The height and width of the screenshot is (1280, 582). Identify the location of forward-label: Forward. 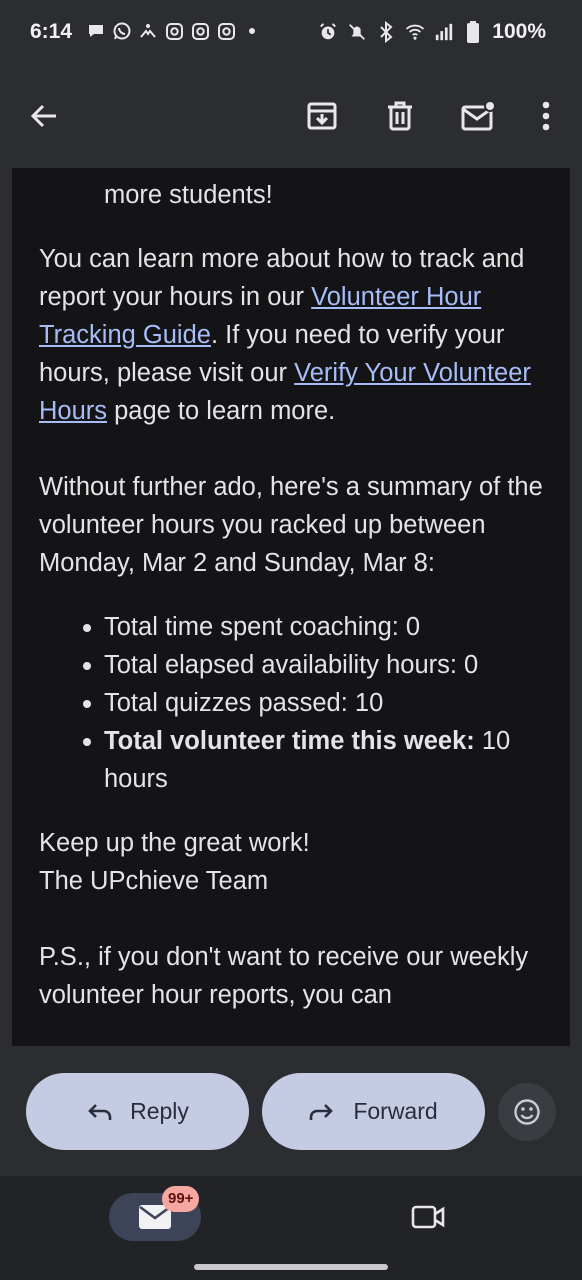
(395, 1111).